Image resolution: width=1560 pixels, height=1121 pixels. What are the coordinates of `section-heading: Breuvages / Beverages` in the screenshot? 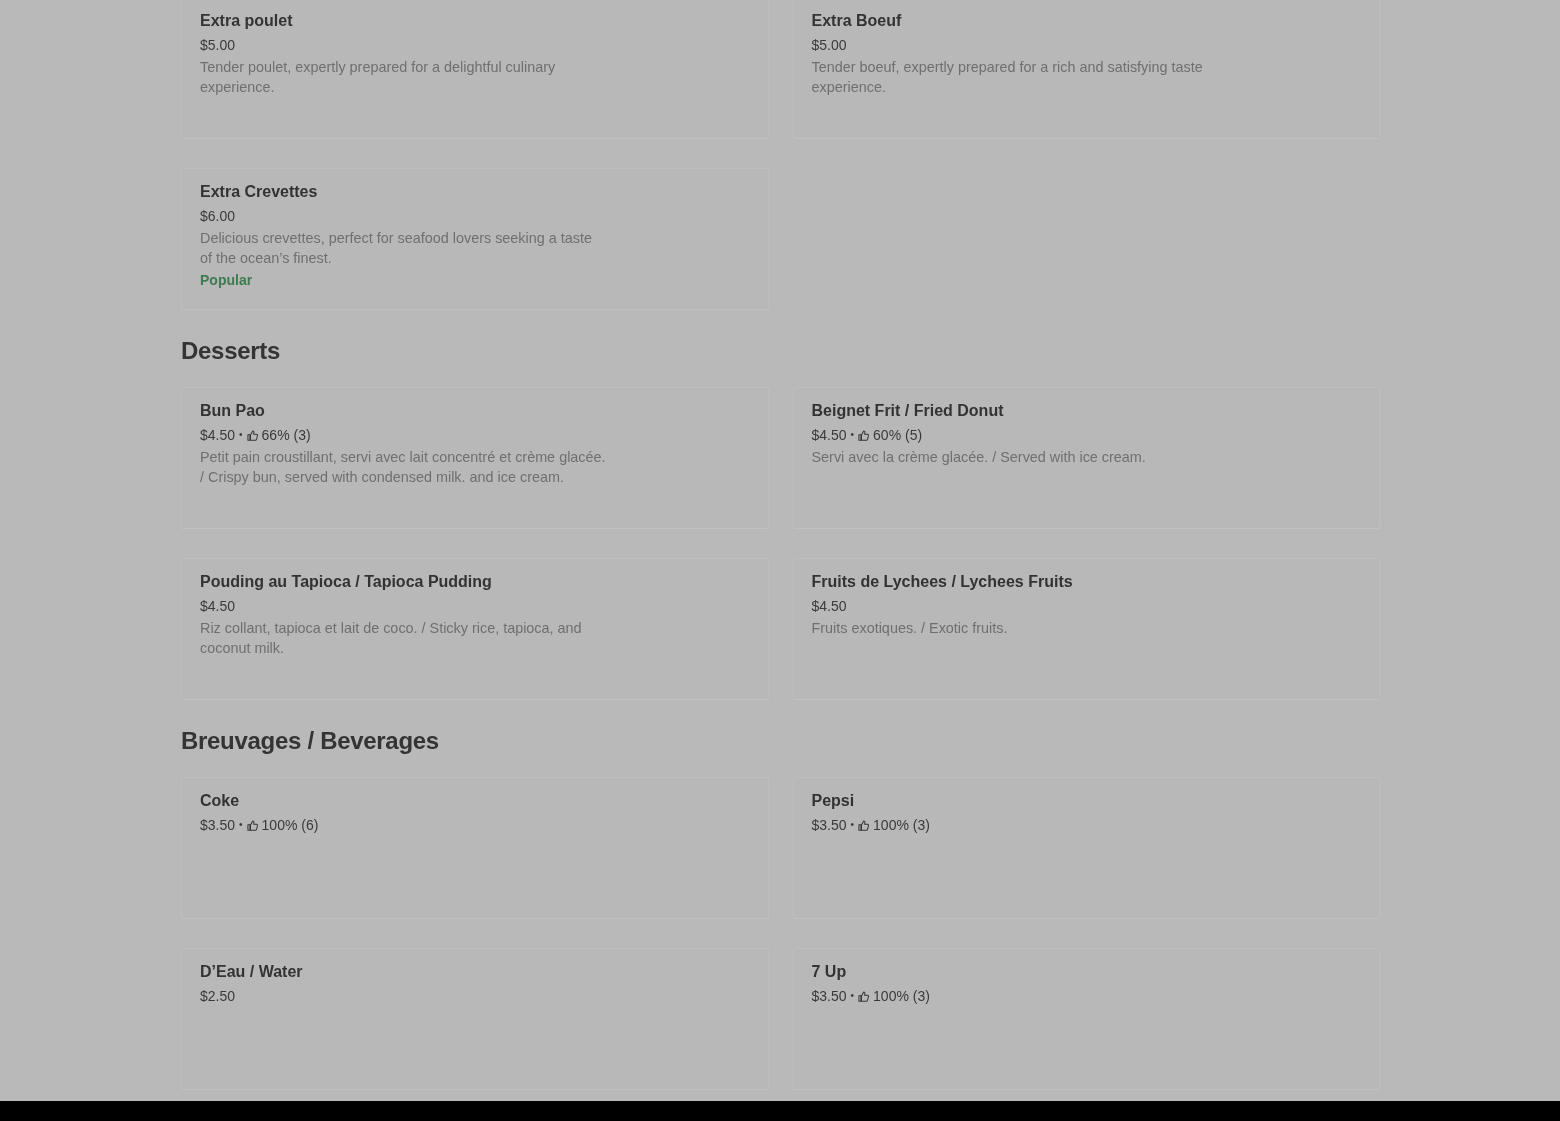 It's located at (310, 741).